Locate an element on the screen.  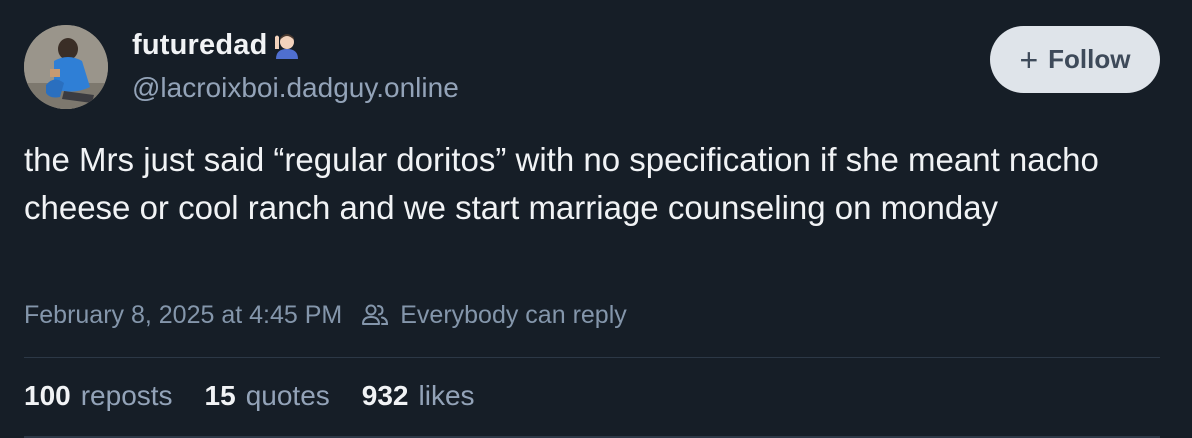
follow-button: + Follow is located at coordinates (1075, 59).